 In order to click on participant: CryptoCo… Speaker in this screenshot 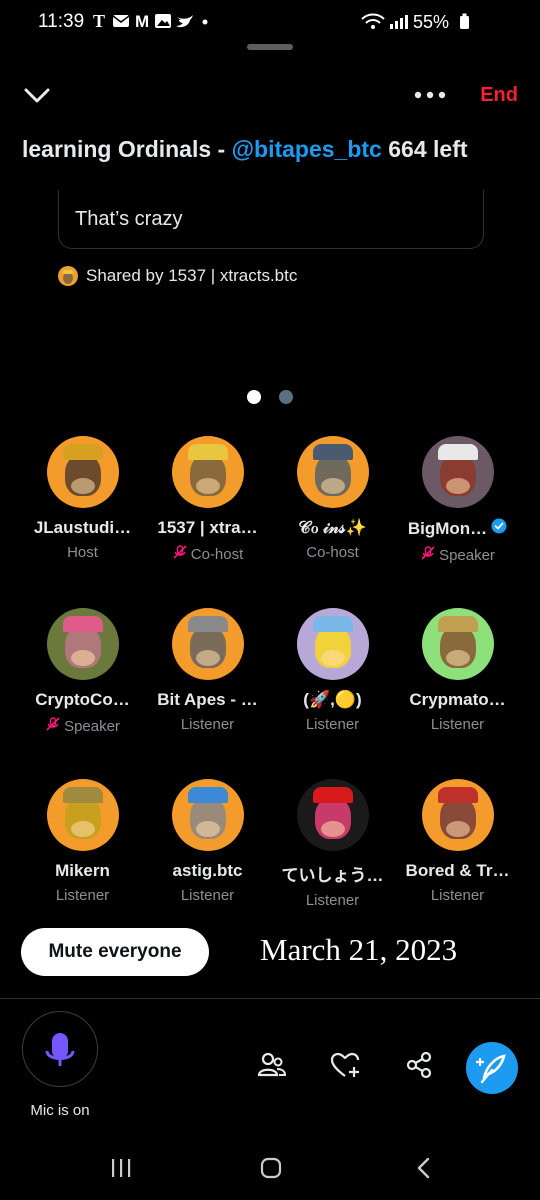, I will do `click(82, 672)`.